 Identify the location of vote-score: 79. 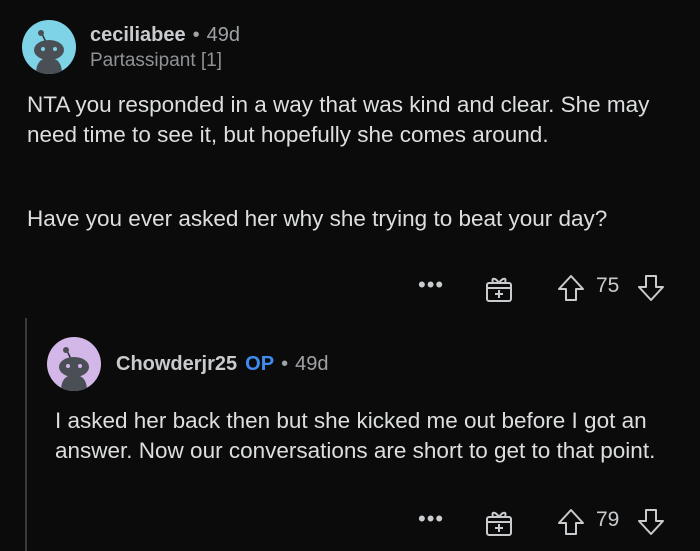
(608, 519).